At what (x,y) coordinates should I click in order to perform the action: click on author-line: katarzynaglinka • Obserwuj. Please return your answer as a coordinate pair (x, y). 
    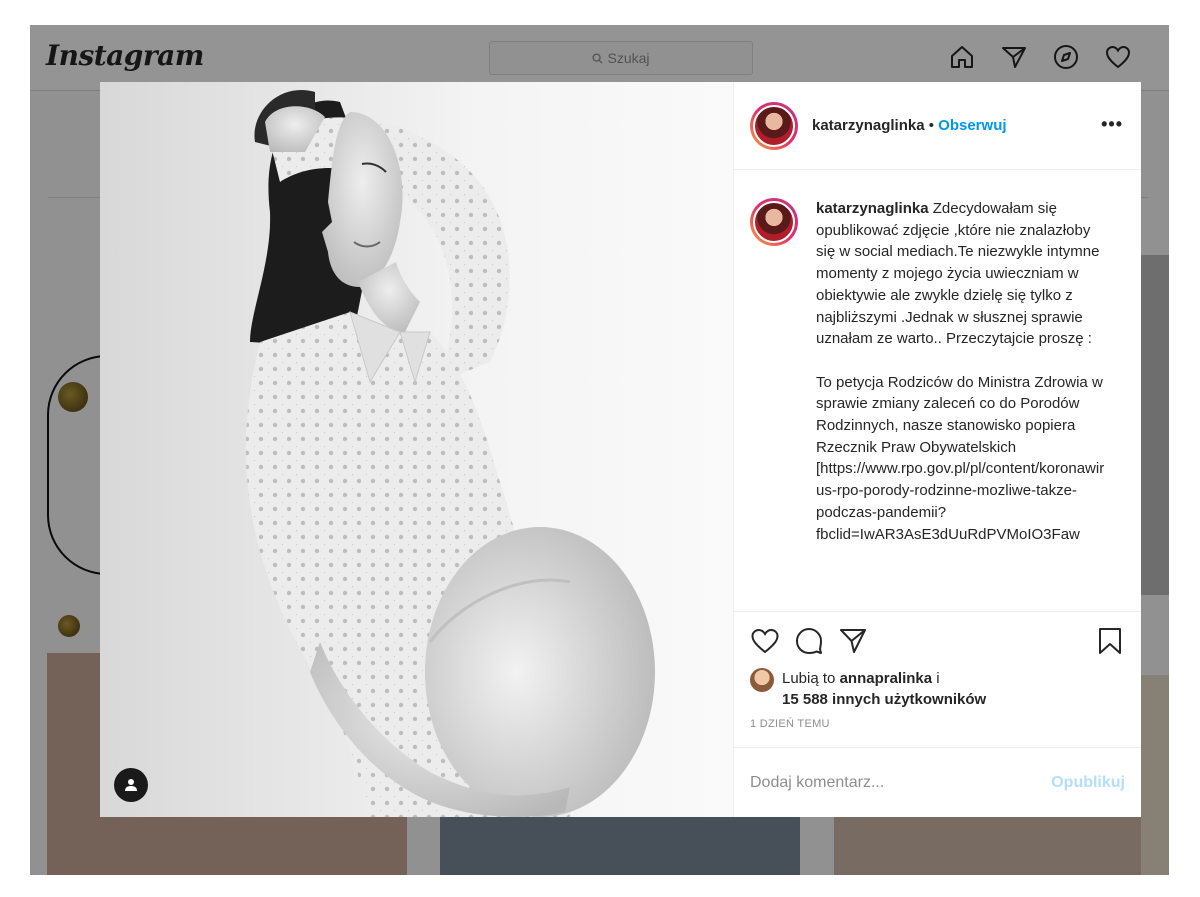
    Looking at the image, I should click on (909, 125).